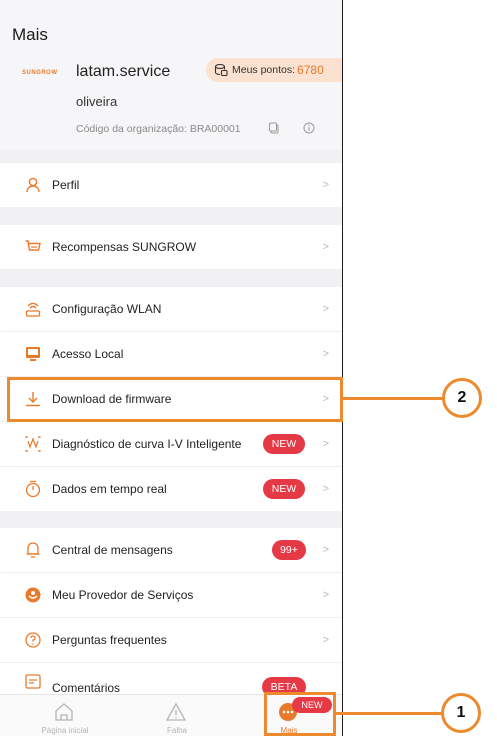  I want to click on service-provider-icon, so click(33, 595).